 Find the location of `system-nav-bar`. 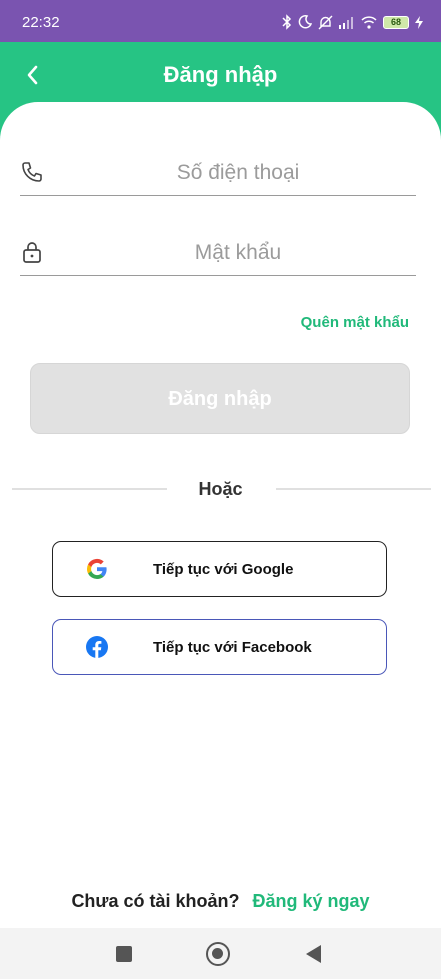

system-nav-bar is located at coordinates (220, 953).